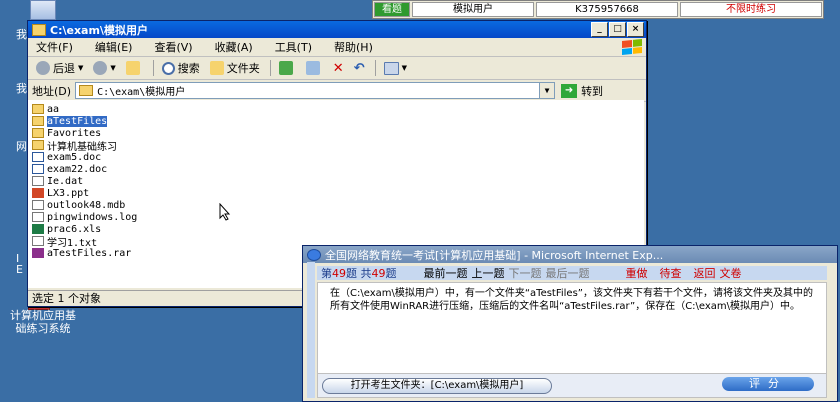 Image resolution: width=840 pixels, height=402 pixels. Describe the element at coordinates (38, 193) in the screenshot. I see `powerpoint-icon` at that location.